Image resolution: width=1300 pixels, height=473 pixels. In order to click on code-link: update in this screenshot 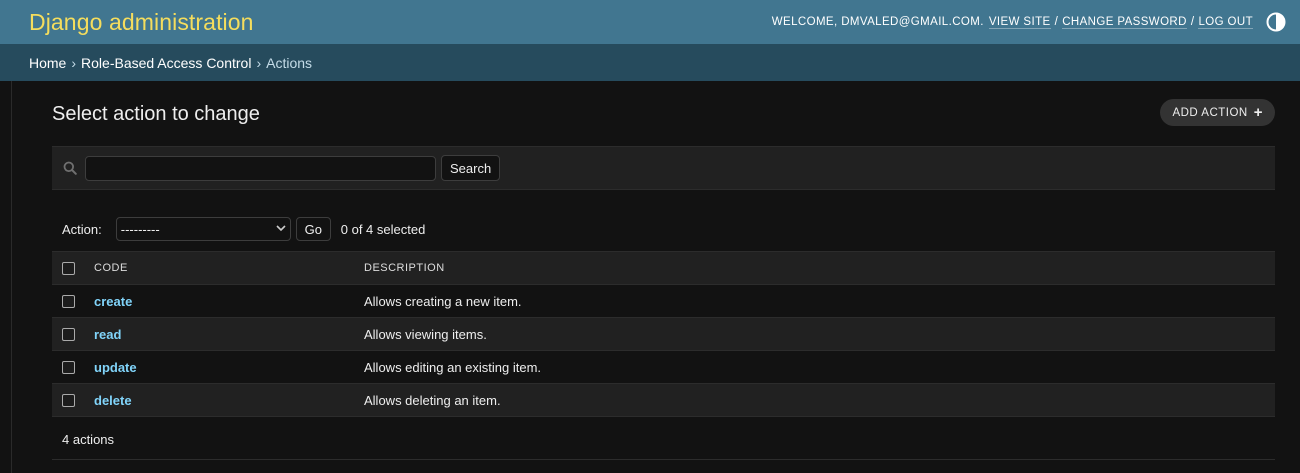, I will do `click(115, 367)`.